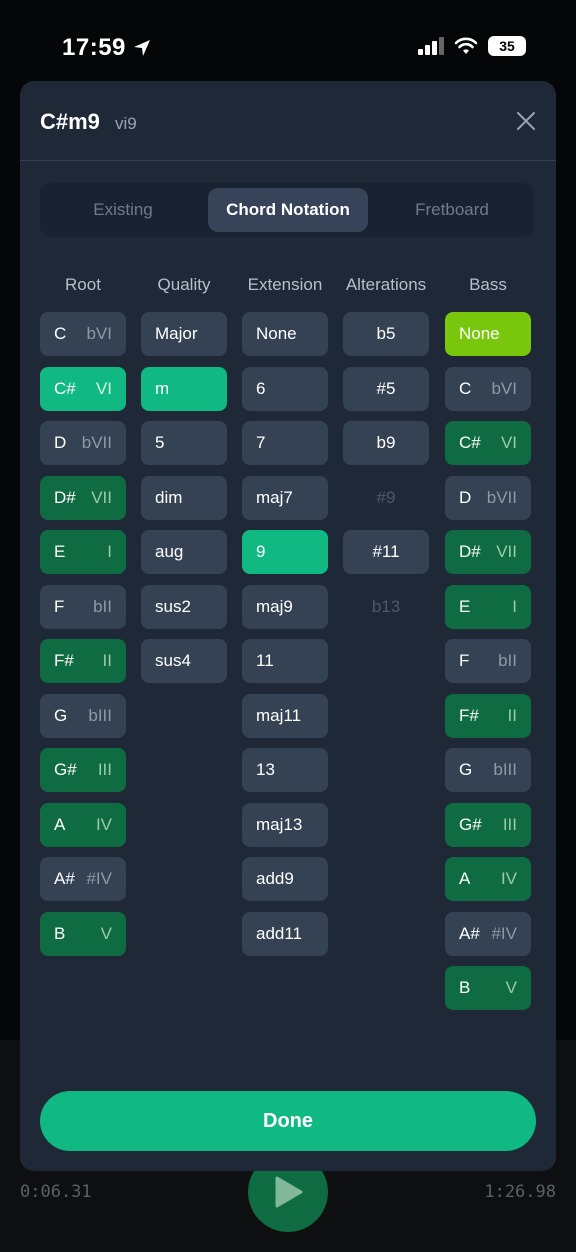 This screenshot has height=1252, width=576. I want to click on wifi-icon, so click(466, 45).